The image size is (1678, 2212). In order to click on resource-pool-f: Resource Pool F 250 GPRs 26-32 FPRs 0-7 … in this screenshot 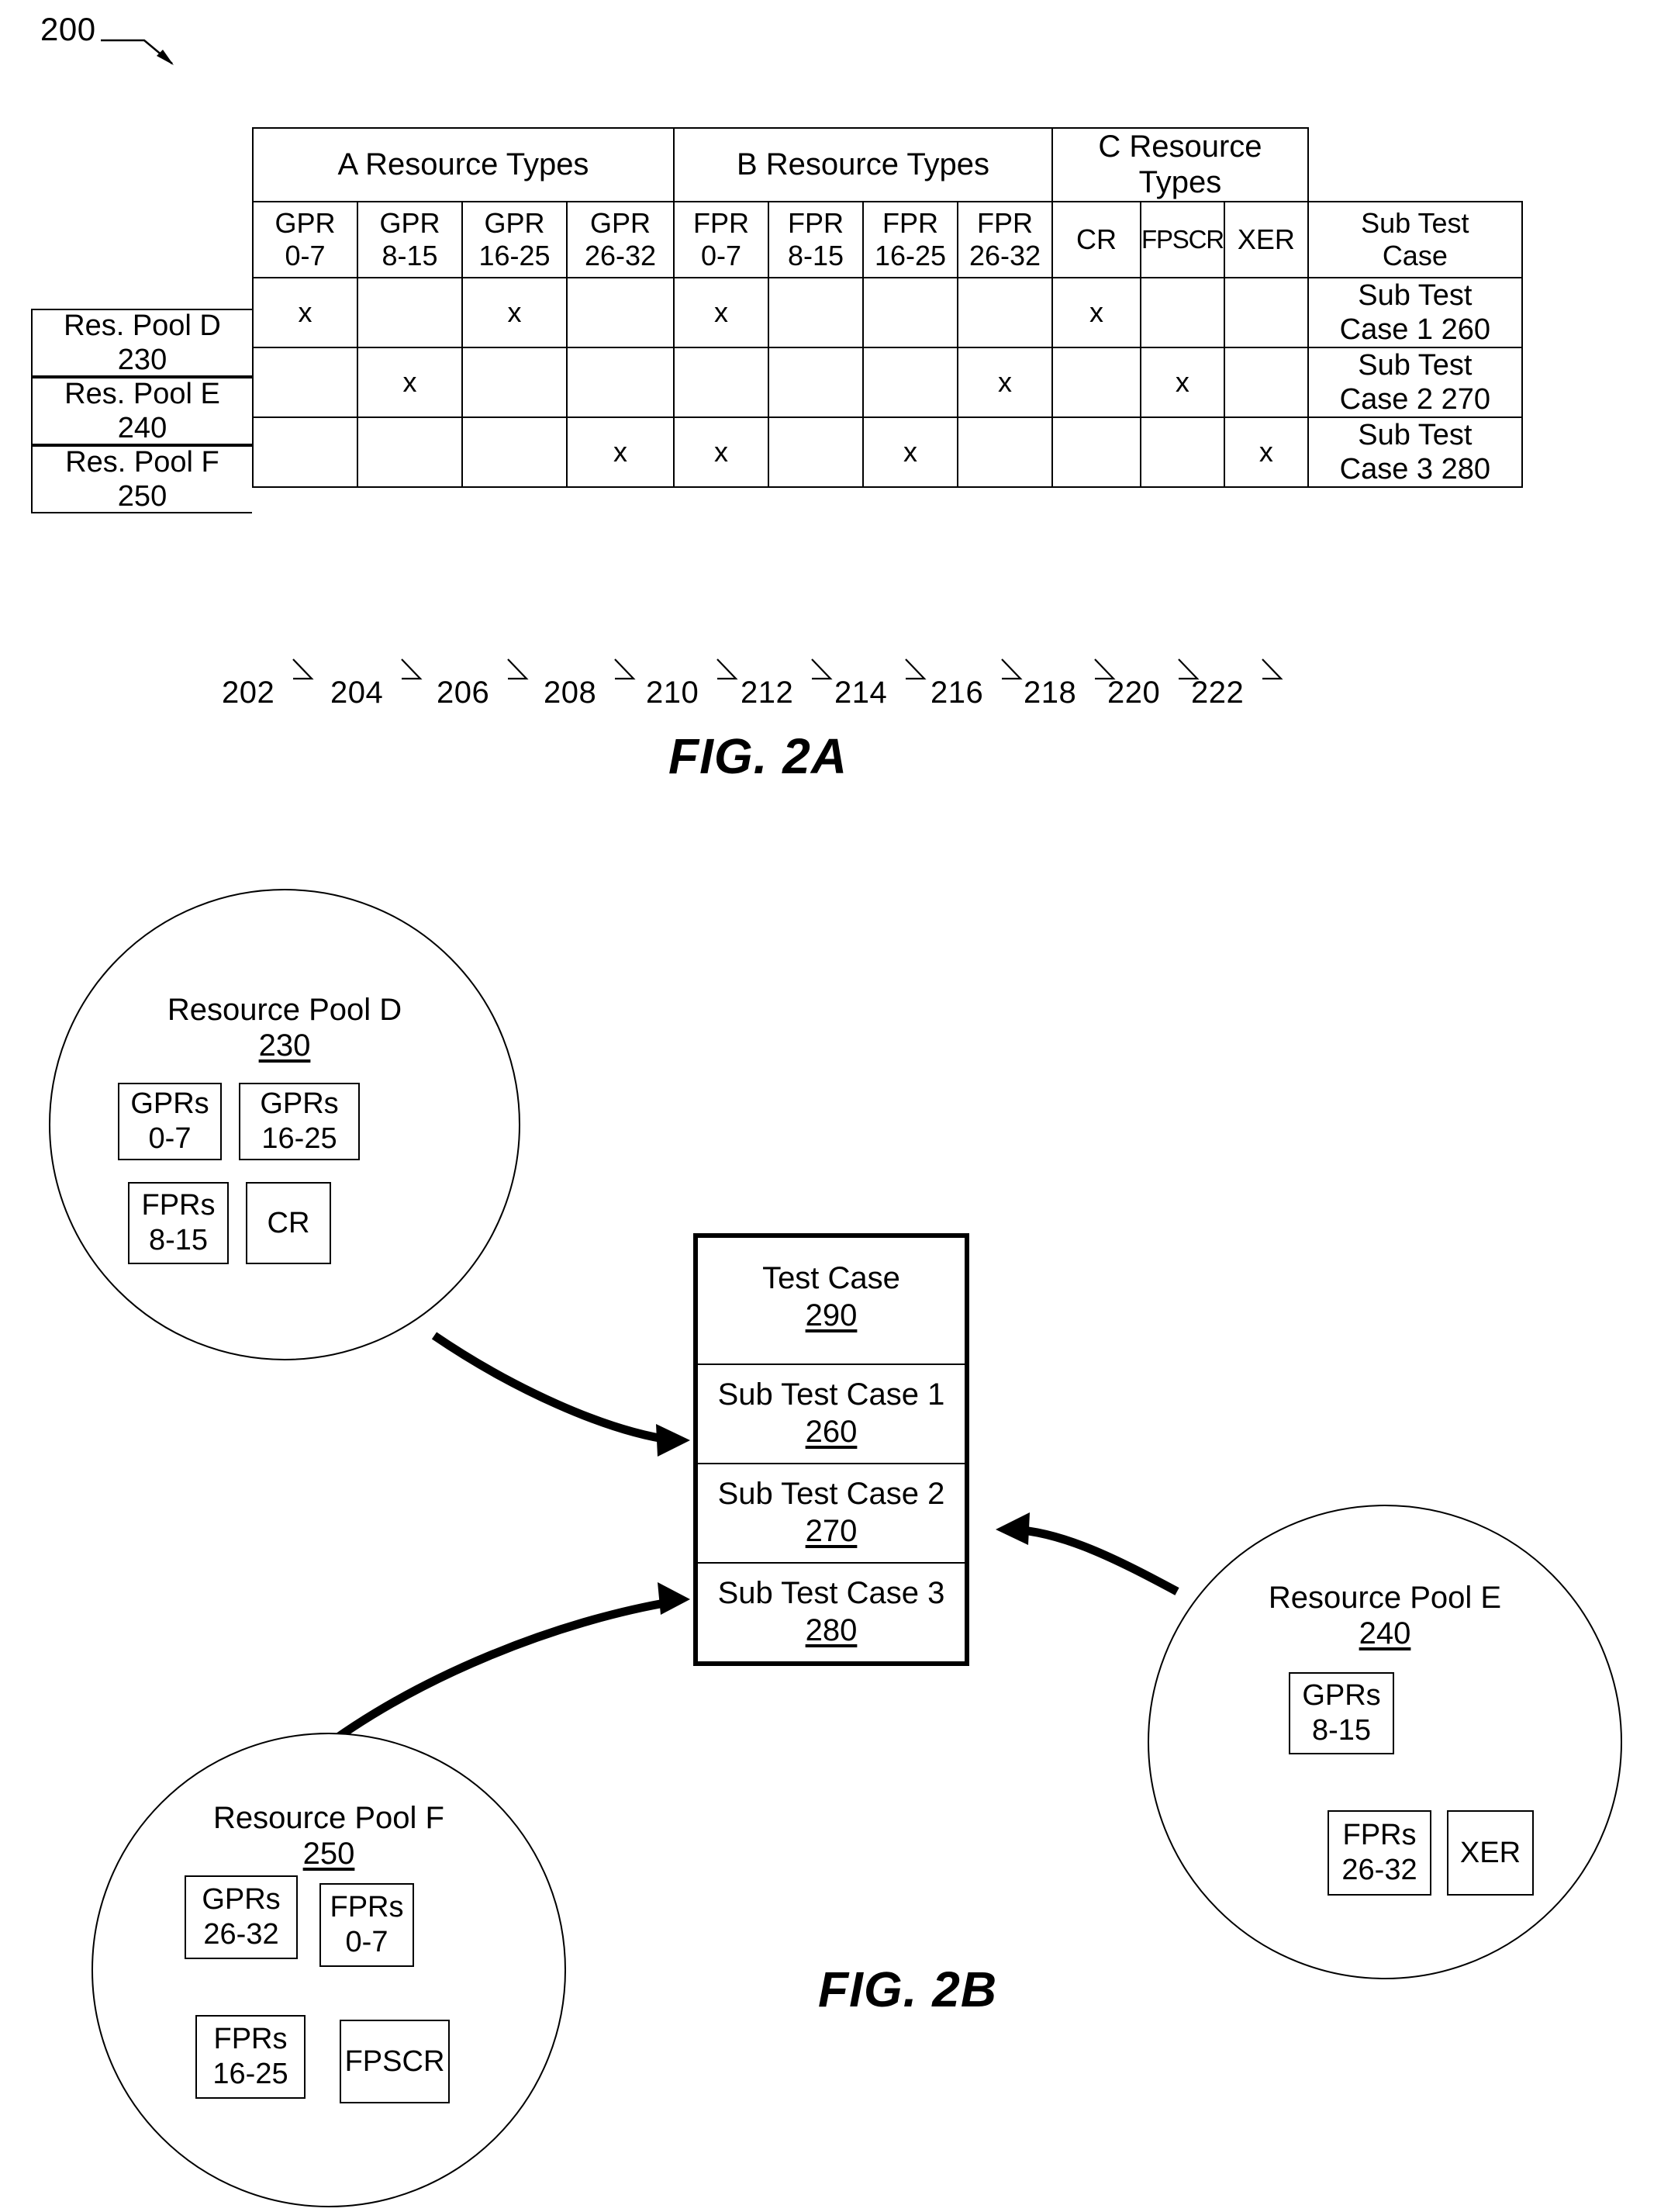, I will do `click(329, 1970)`.